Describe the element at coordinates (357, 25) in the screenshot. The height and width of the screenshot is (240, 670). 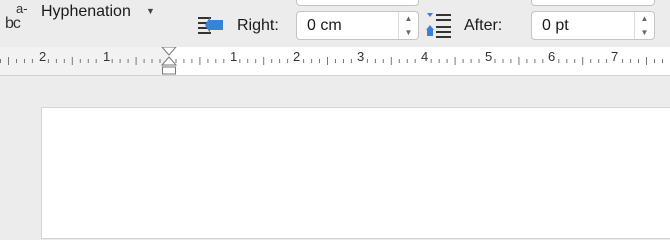
I see `indent-right-field: 0 cm ▲ ▼` at that location.